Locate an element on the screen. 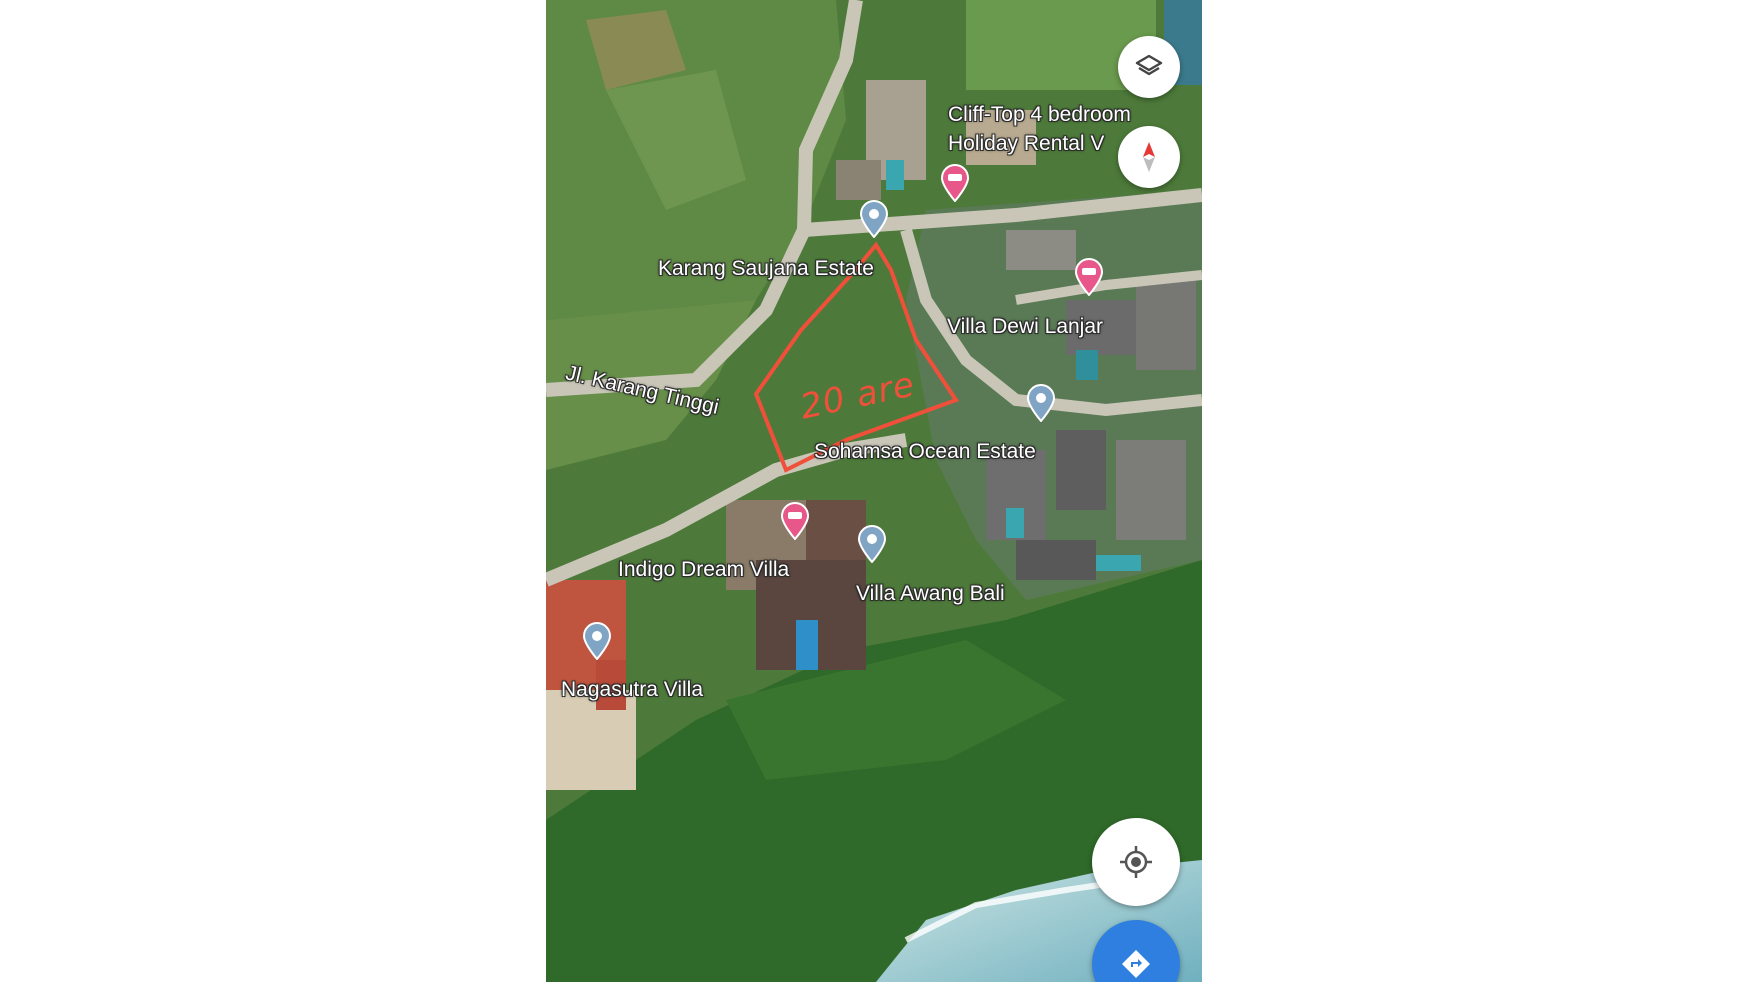  layers-button is located at coordinates (1149, 67).